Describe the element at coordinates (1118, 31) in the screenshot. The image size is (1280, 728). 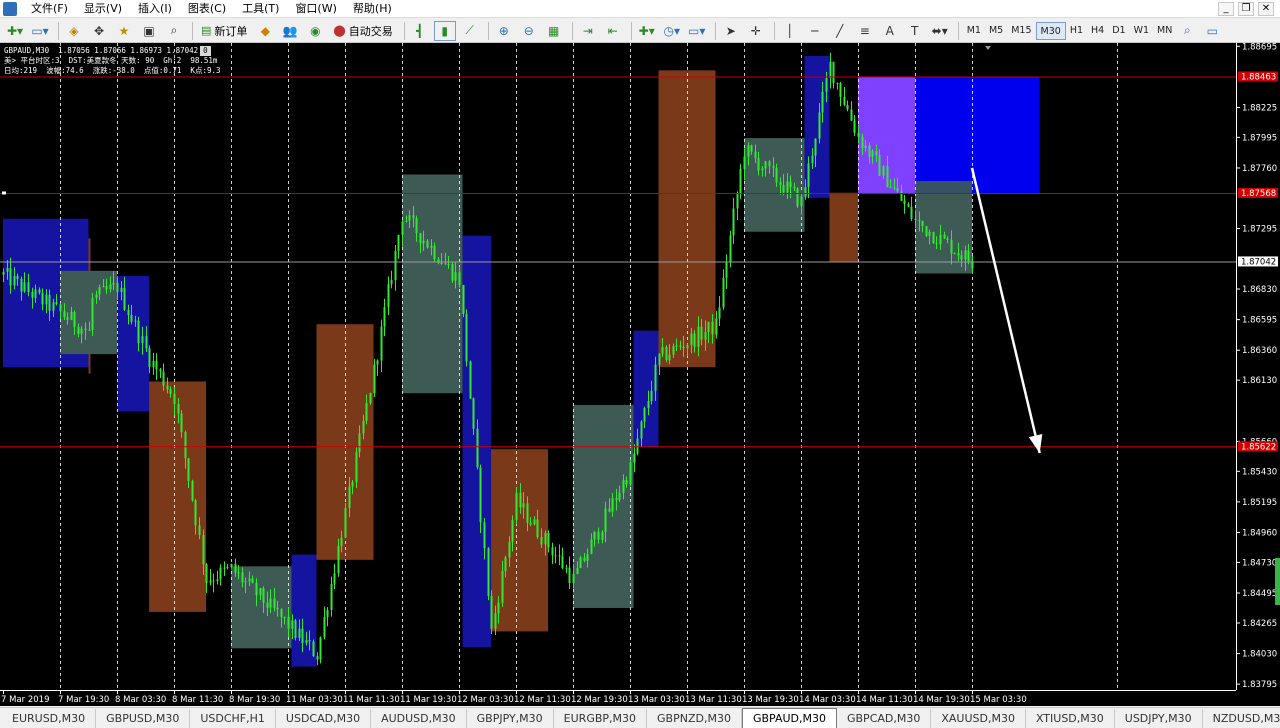
I see `timeframe-d1: D1` at that location.